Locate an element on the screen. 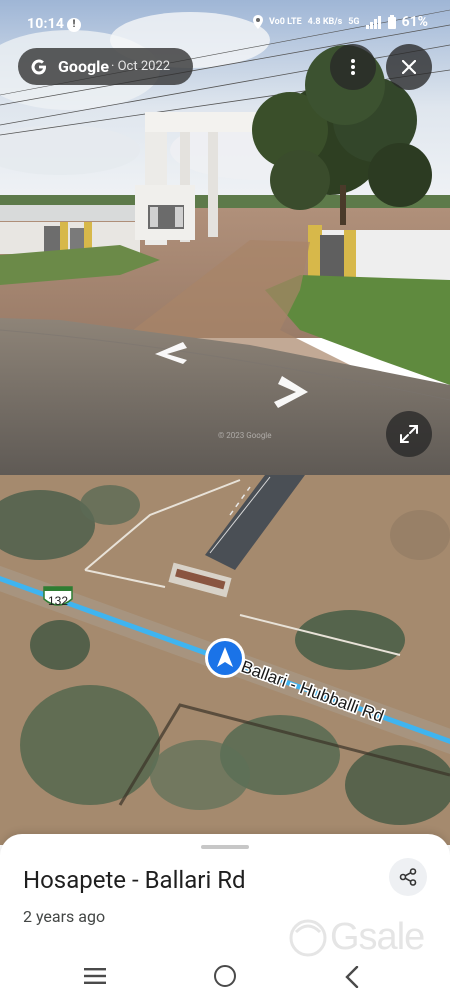 The image size is (450, 1000). route-shield: 132 is located at coordinates (58, 597).